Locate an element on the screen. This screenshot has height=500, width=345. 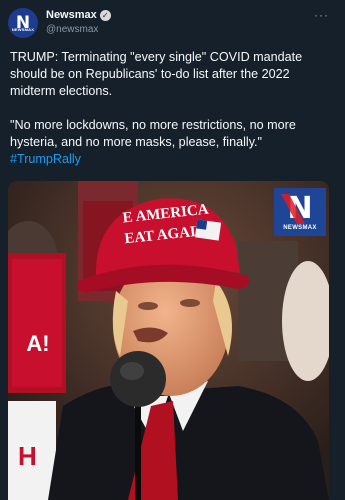
avatar: N NEWSMAX is located at coordinates (23, 23).